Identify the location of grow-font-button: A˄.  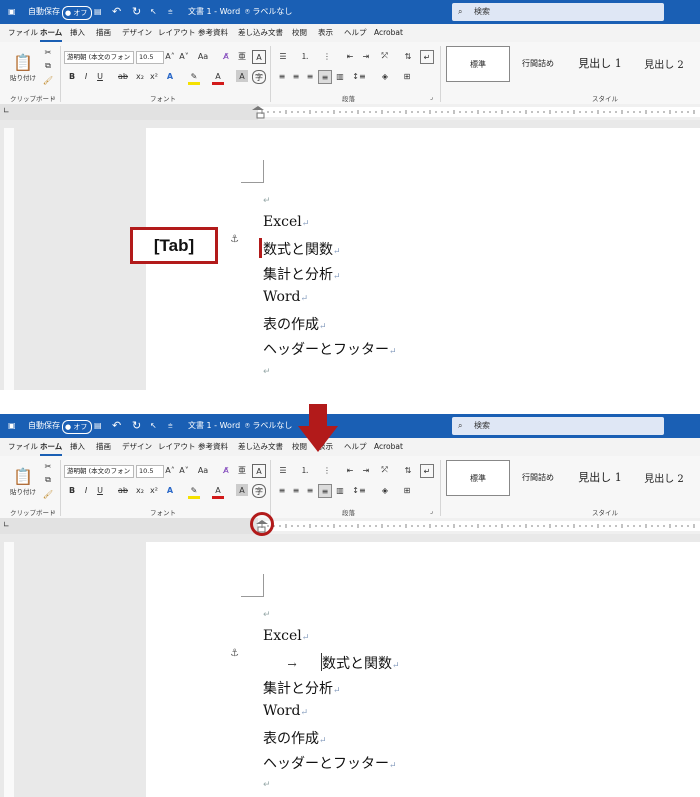
(170, 56).